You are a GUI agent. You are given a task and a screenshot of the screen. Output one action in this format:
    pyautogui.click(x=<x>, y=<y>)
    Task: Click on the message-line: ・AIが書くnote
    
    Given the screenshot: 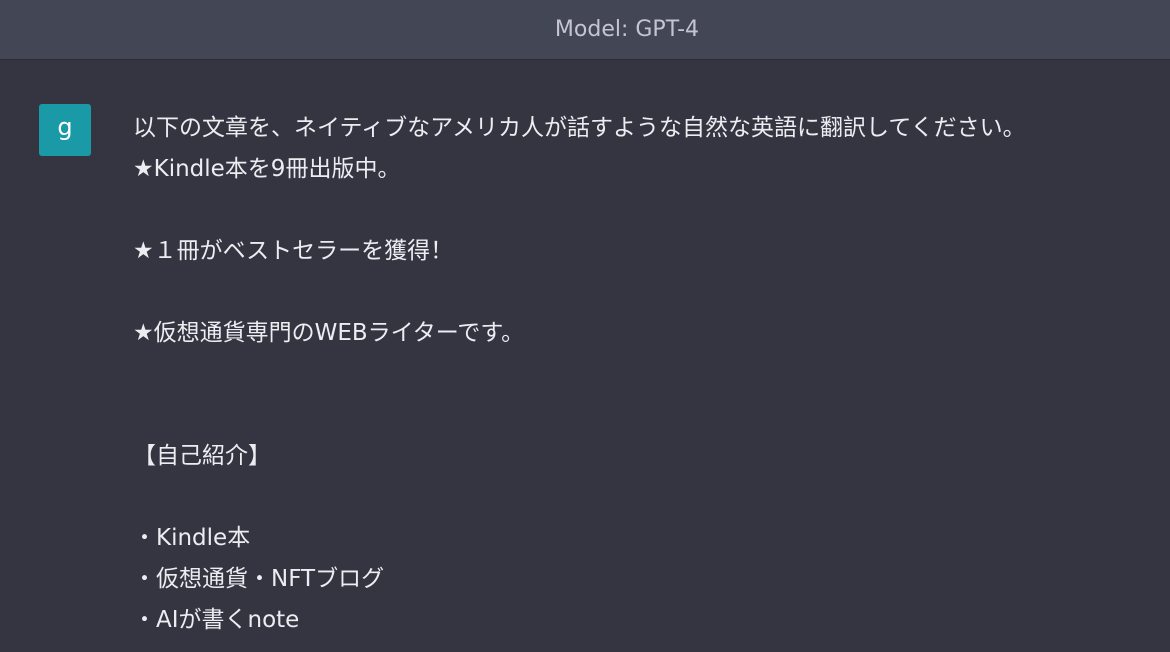 What is the action you would take?
    pyautogui.click(x=216, y=620)
    